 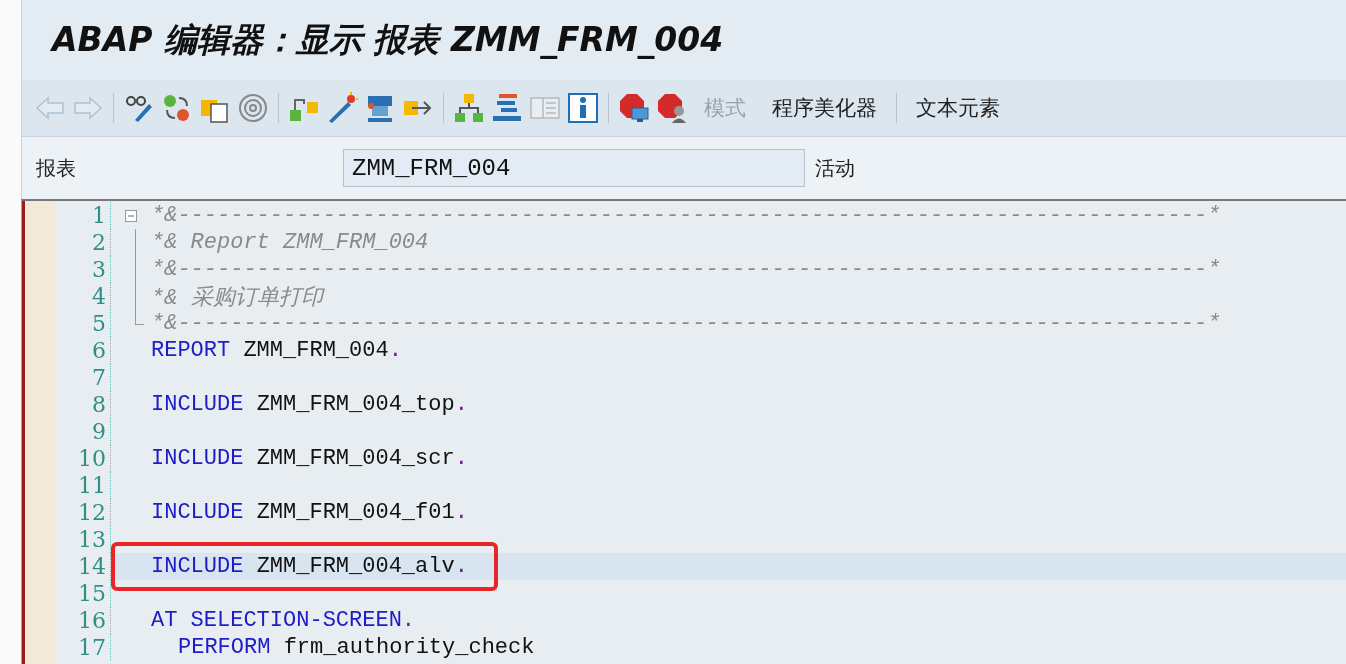 What do you see at coordinates (958, 108) in the screenshot?
I see `toolbar-button: 文本元素` at bounding box center [958, 108].